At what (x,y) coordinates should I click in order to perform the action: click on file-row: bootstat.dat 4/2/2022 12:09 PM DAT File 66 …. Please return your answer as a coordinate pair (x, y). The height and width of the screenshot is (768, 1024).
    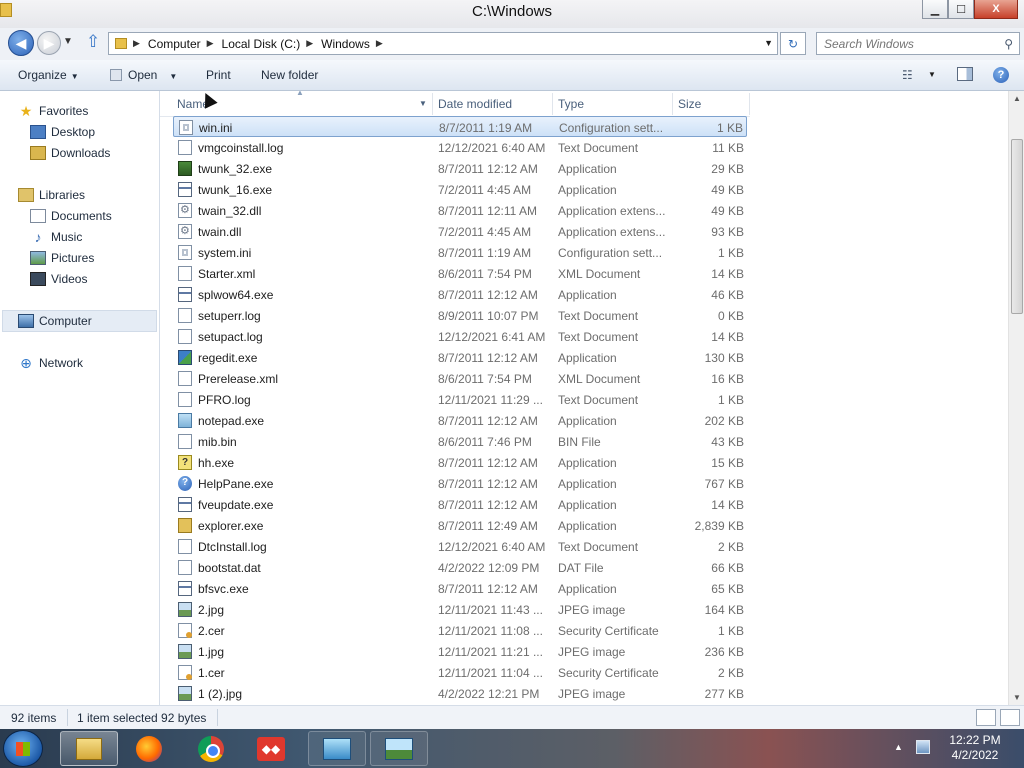
    Looking at the image, I should click on (460, 567).